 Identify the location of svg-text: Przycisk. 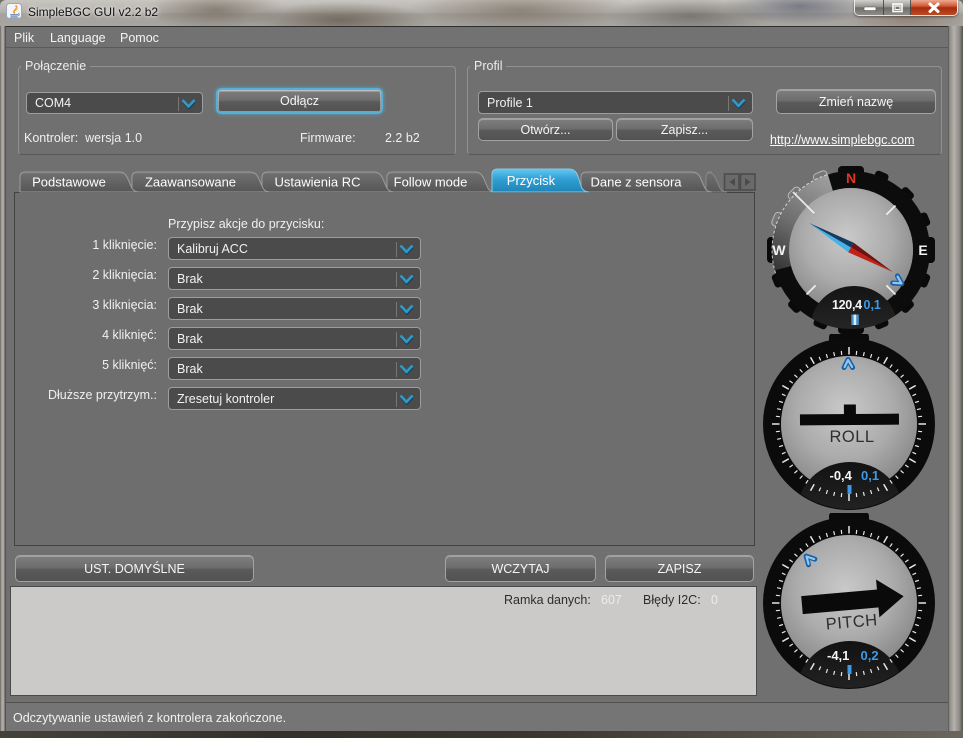
(531, 180).